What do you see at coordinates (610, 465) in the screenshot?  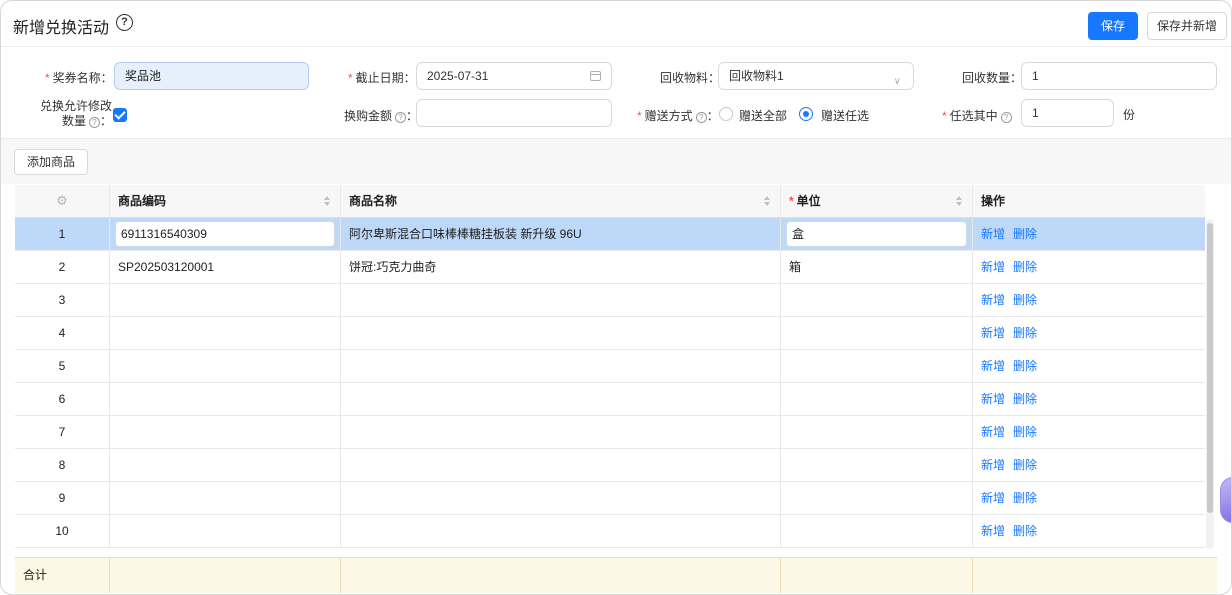 I see `table-row: 8 新增 删除` at bounding box center [610, 465].